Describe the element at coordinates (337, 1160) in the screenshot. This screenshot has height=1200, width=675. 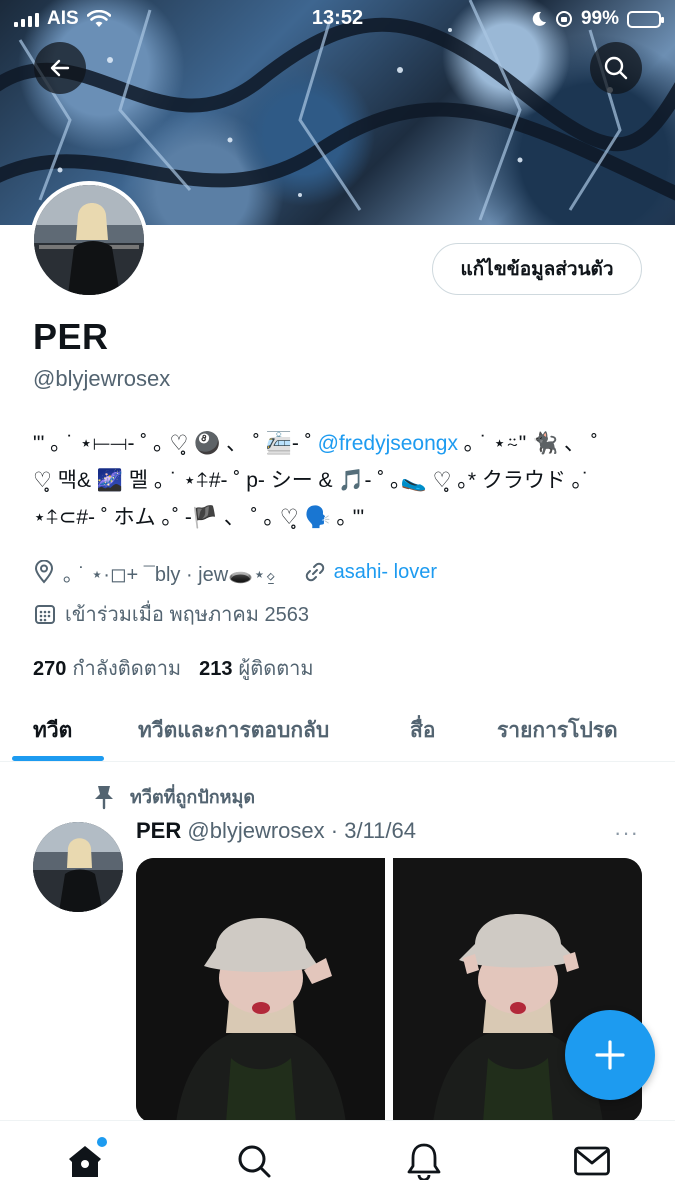
I see `bottom-nav` at that location.